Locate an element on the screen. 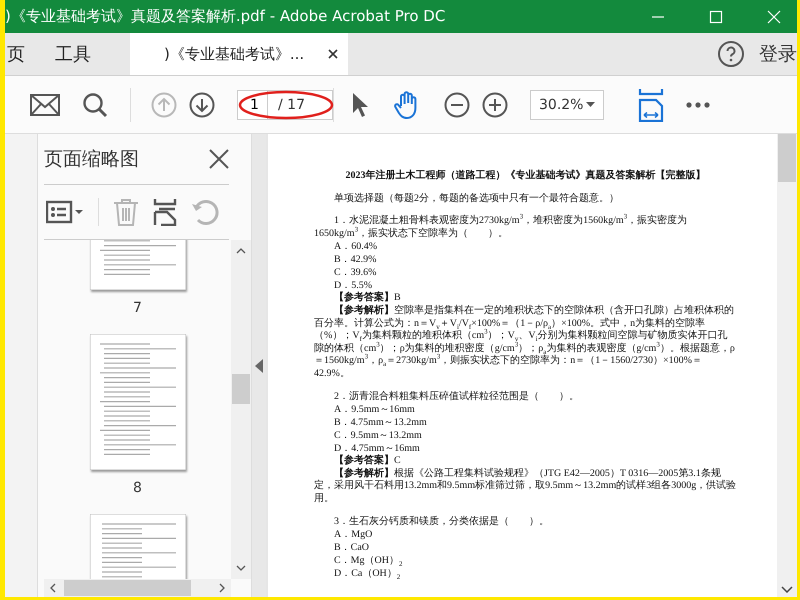 The height and width of the screenshot is (600, 800). doc-title: 2023年注册土木工程师（道路工程）《专业基础考试》真题及答案解析【完整版】 is located at coordinates (525, 176).